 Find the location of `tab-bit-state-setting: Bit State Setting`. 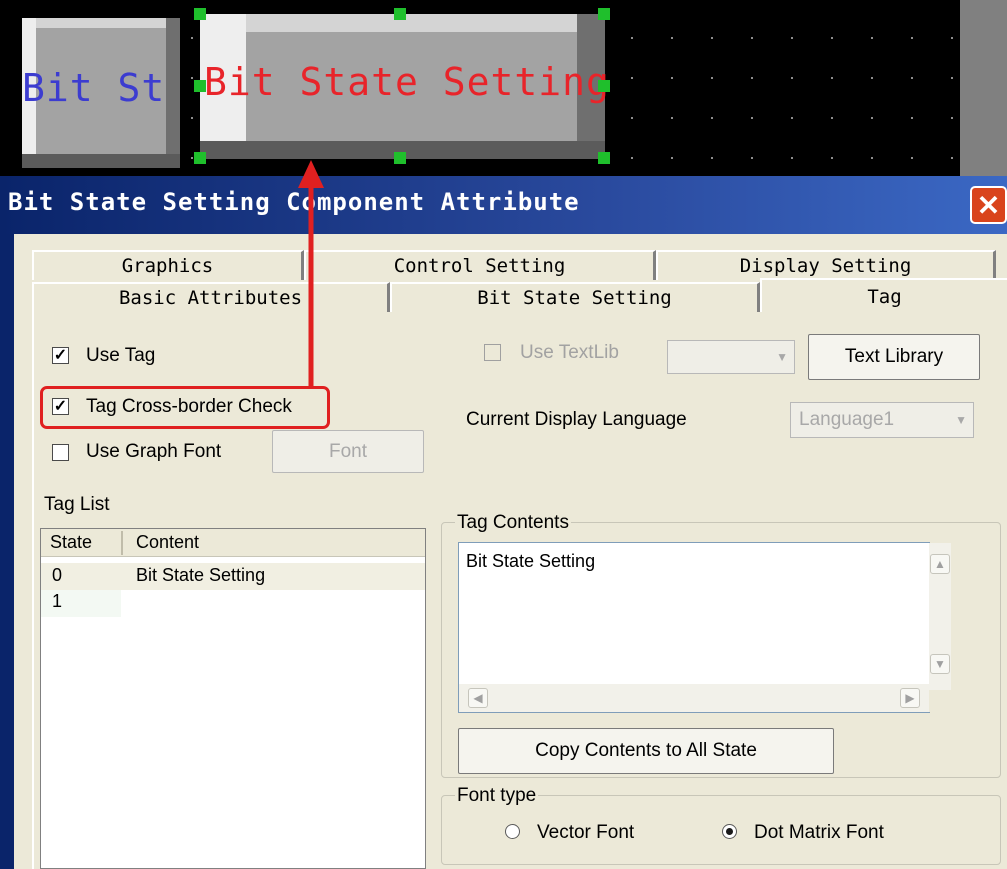

tab-bit-state-setting: Bit State Setting is located at coordinates (575, 297).